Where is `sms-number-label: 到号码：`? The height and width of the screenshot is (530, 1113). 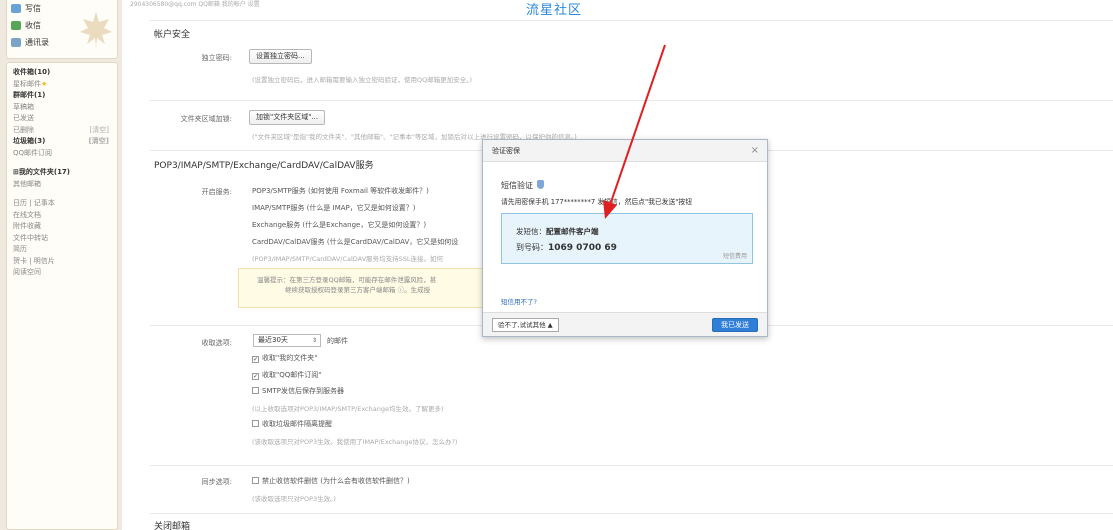 sms-number-label: 到号码： is located at coordinates (532, 247).